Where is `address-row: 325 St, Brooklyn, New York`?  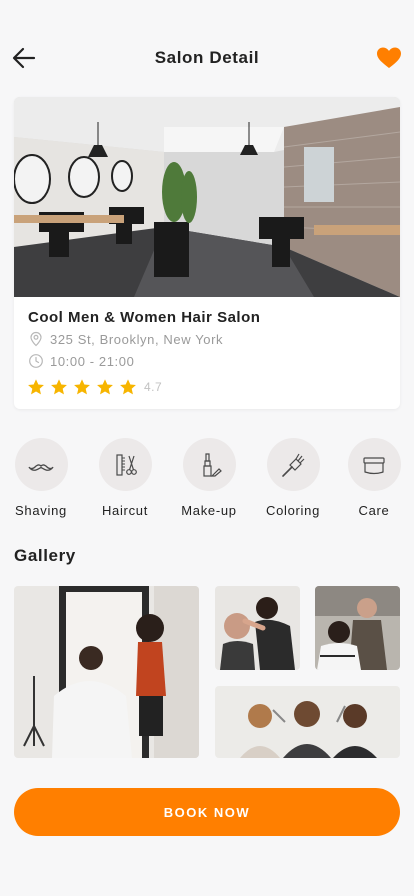
address-row: 325 St, Brooklyn, New York is located at coordinates (125, 339).